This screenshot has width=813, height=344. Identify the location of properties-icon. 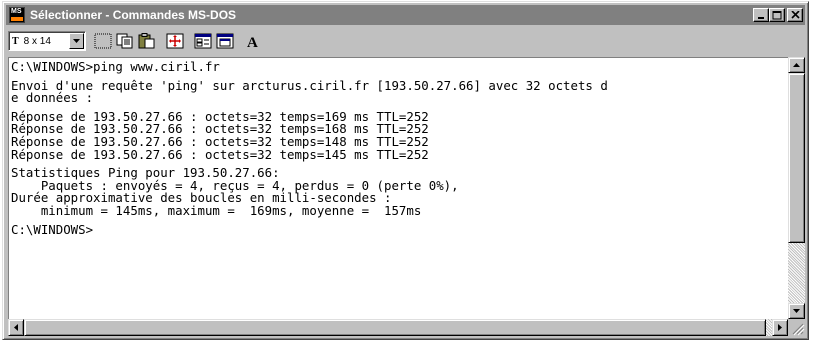
(203, 41).